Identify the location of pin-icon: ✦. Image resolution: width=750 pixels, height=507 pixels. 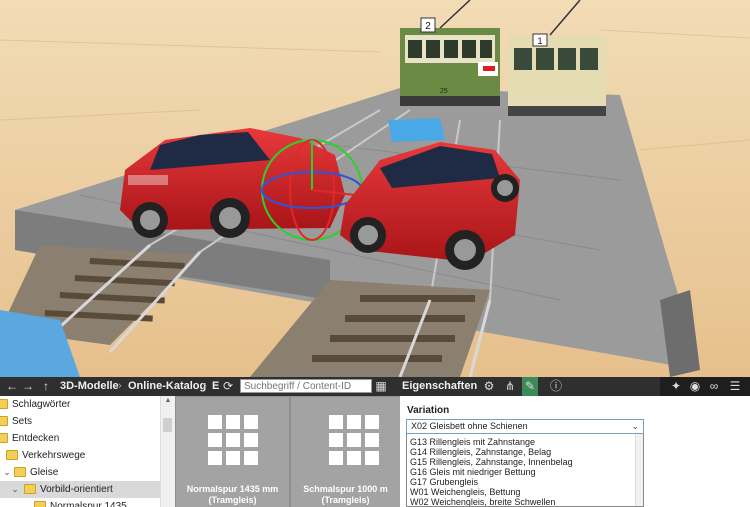
(676, 386).